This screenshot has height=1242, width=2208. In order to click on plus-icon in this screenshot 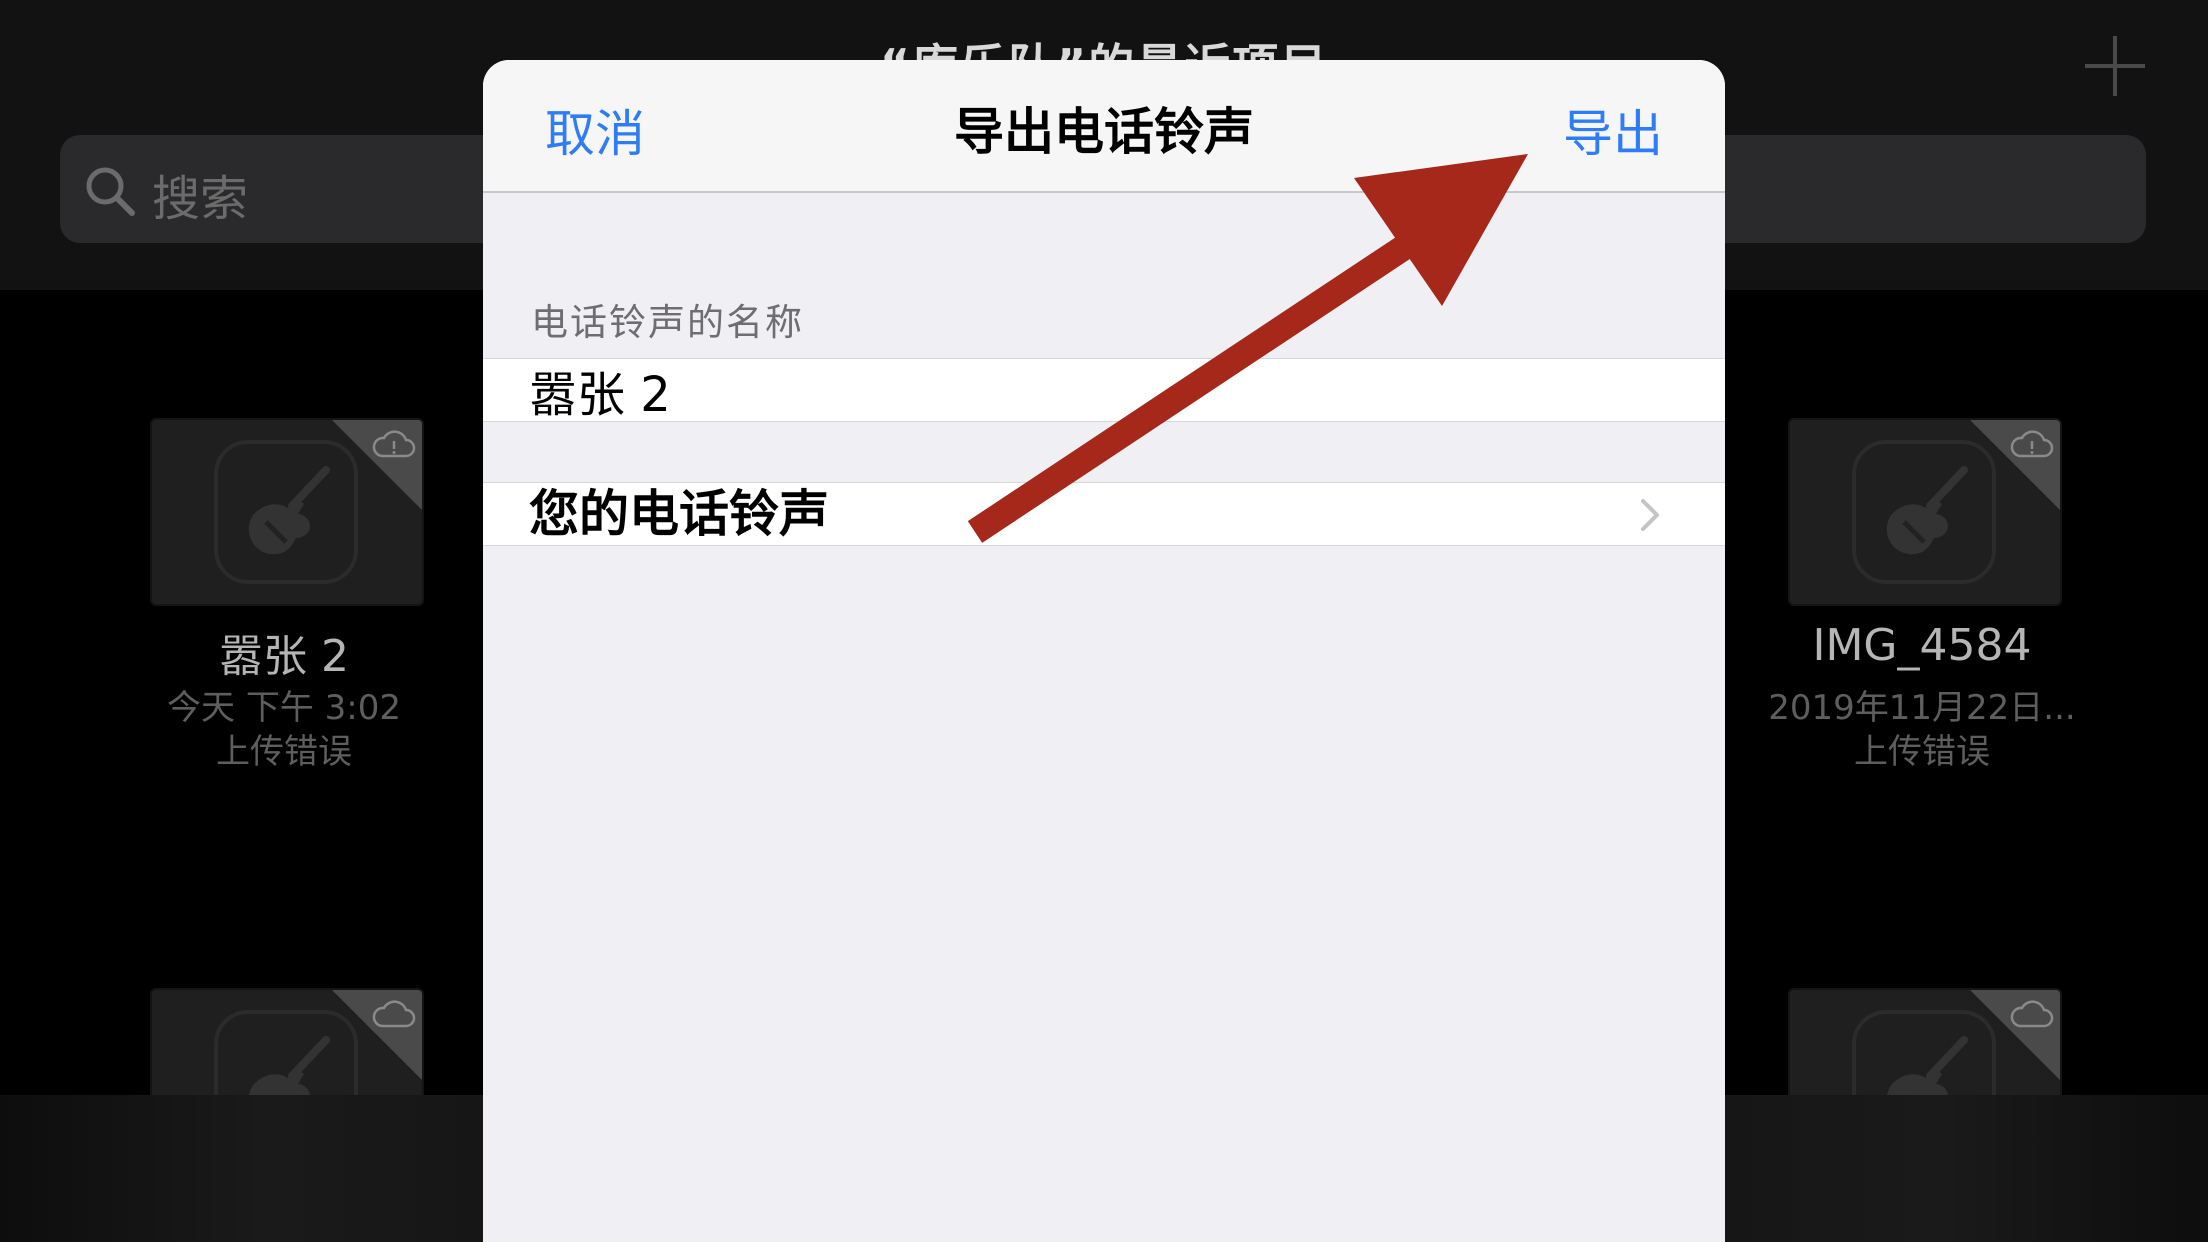, I will do `click(2115, 66)`.